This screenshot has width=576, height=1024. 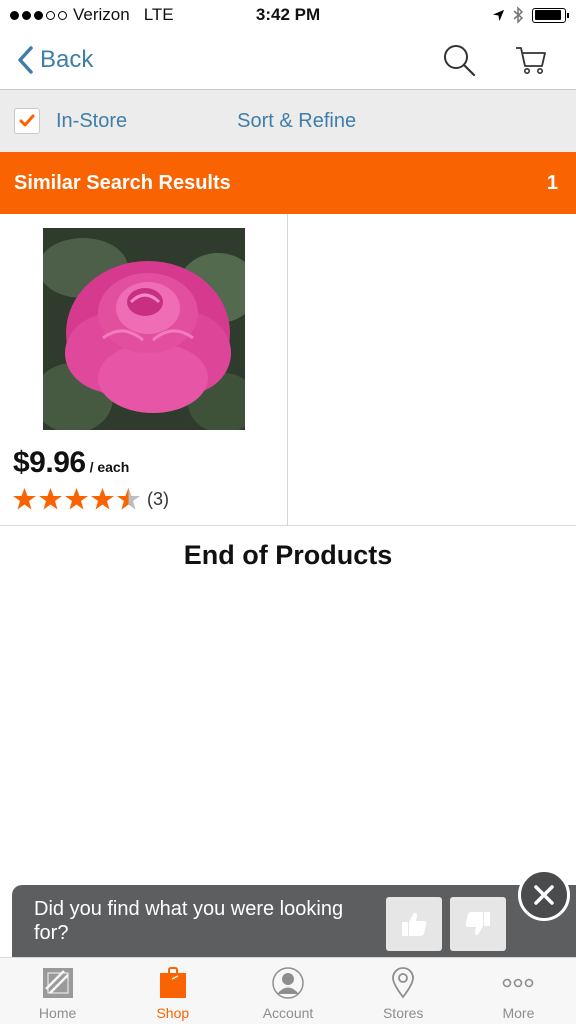 I want to click on thumbs-up-button, so click(x=414, y=924).